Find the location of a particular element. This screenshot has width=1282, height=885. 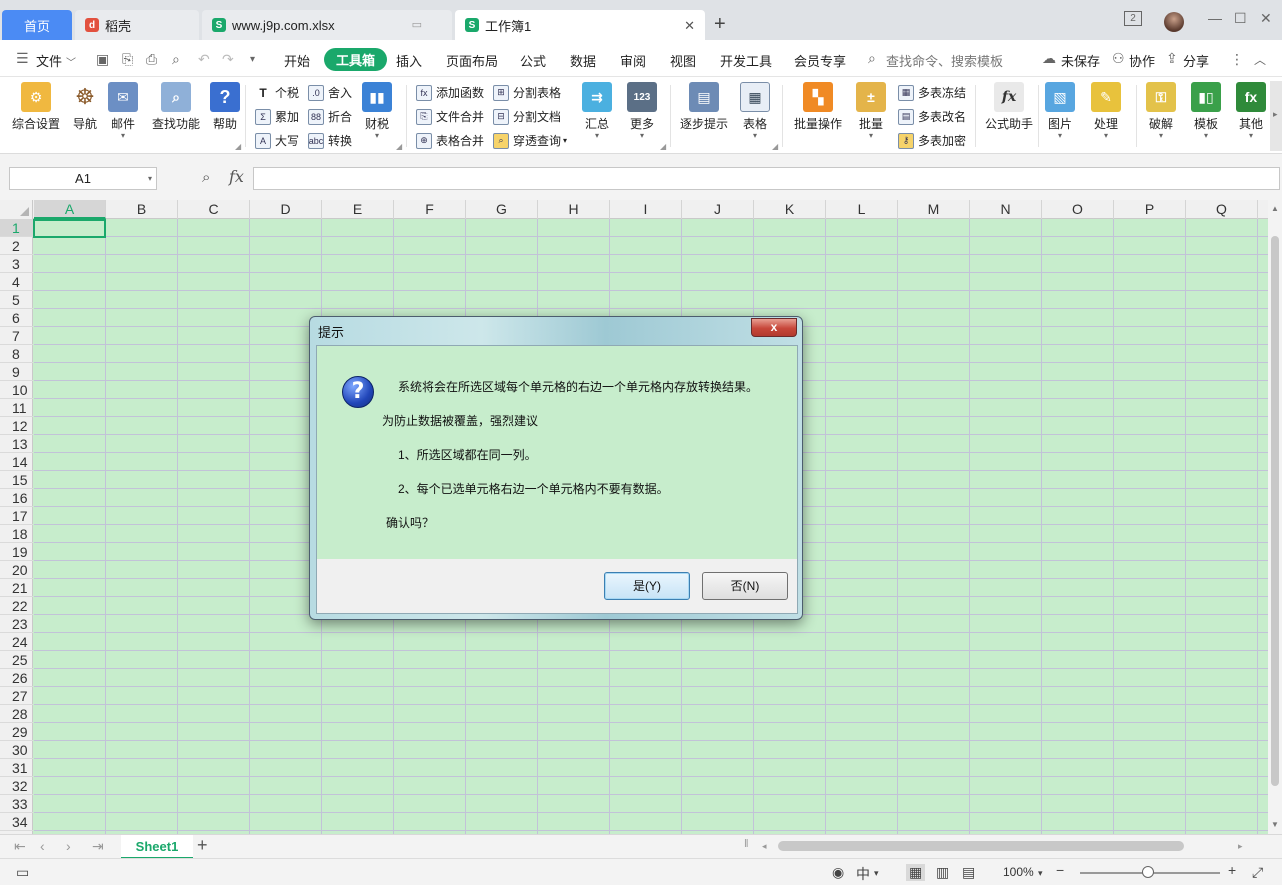

file-merge-button: ⎘ 文件合并 is located at coordinates (450, 116).